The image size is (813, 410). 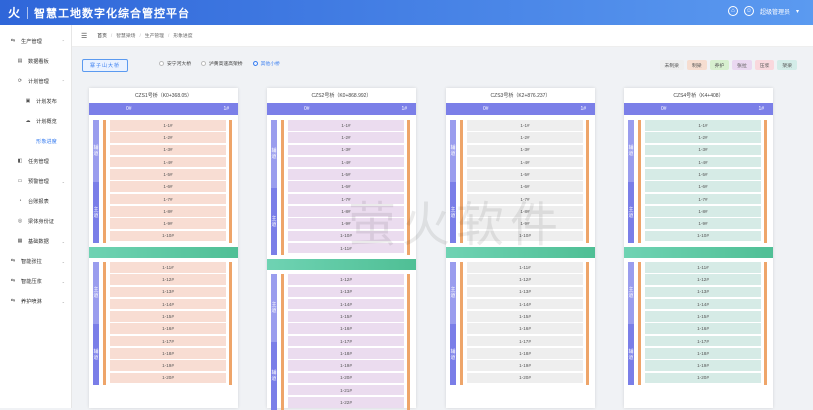 What do you see at coordinates (35, 301) in the screenshot?
I see `sidebar-item: ⇆ 养护喷淋 ⌄` at bounding box center [35, 301].